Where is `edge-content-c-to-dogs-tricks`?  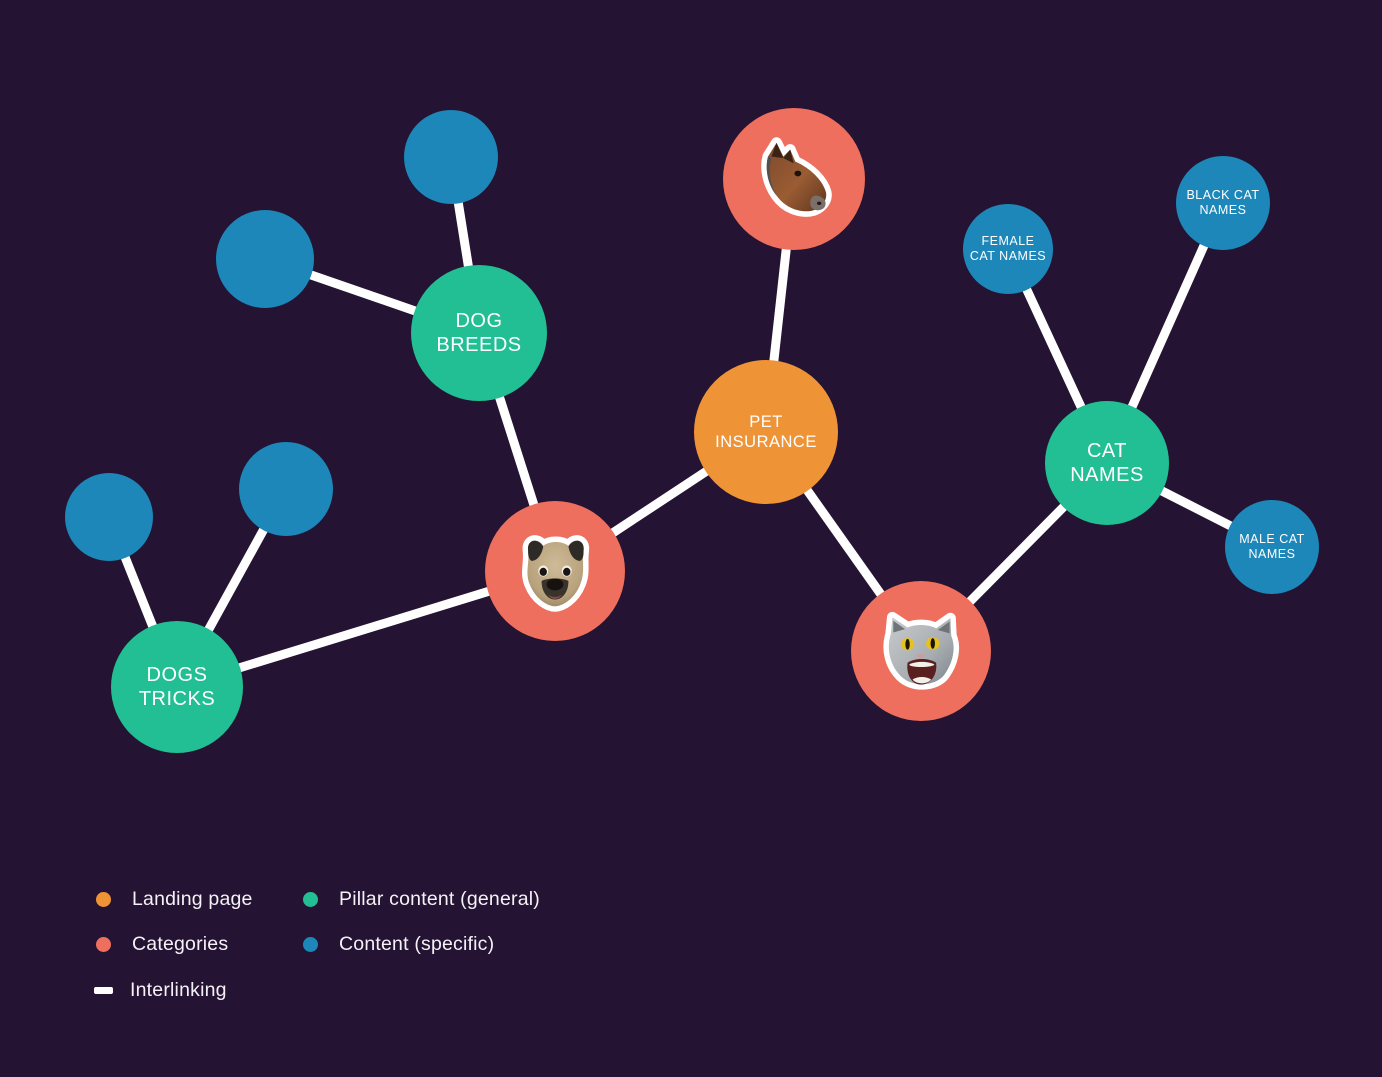
edge-content-c-to-dogs-tricks is located at coordinates (139, 591).